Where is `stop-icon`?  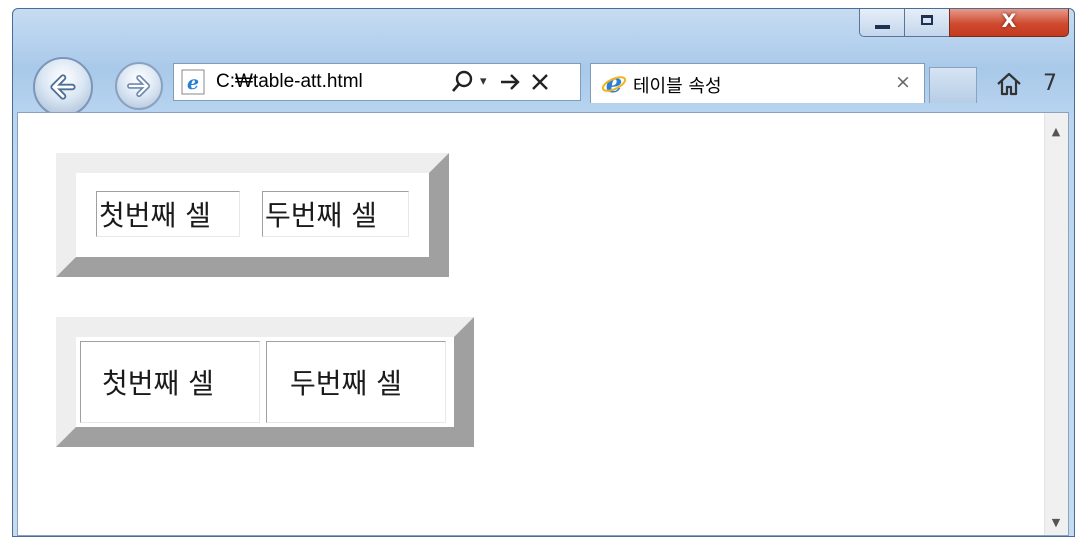 stop-icon is located at coordinates (540, 82).